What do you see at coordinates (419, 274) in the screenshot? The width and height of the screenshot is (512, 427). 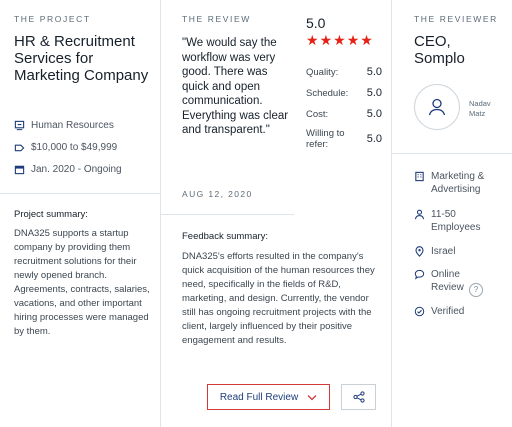 I see `speech-bubble-icon` at bounding box center [419, 274].